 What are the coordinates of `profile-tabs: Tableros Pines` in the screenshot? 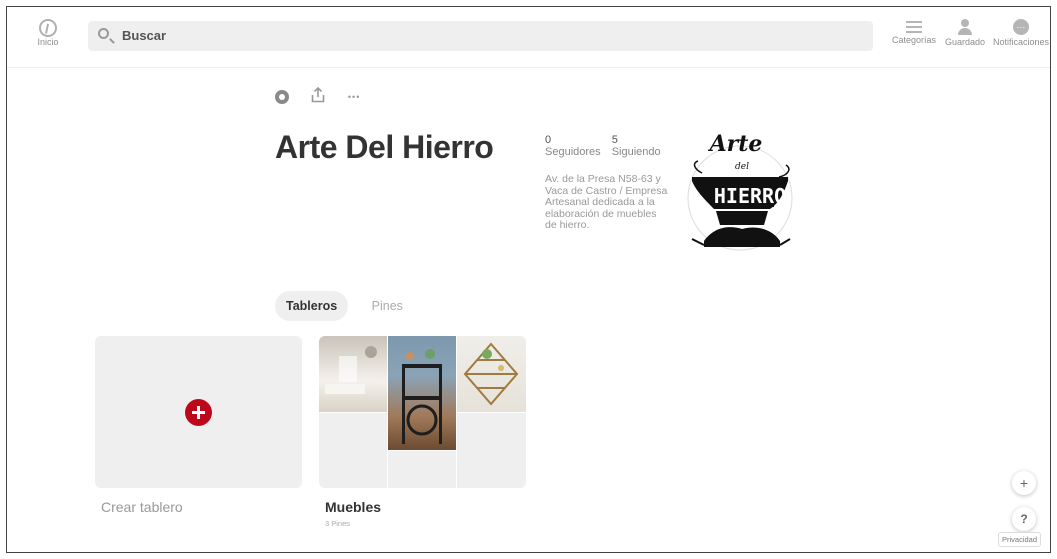 It's located at (348, 306).